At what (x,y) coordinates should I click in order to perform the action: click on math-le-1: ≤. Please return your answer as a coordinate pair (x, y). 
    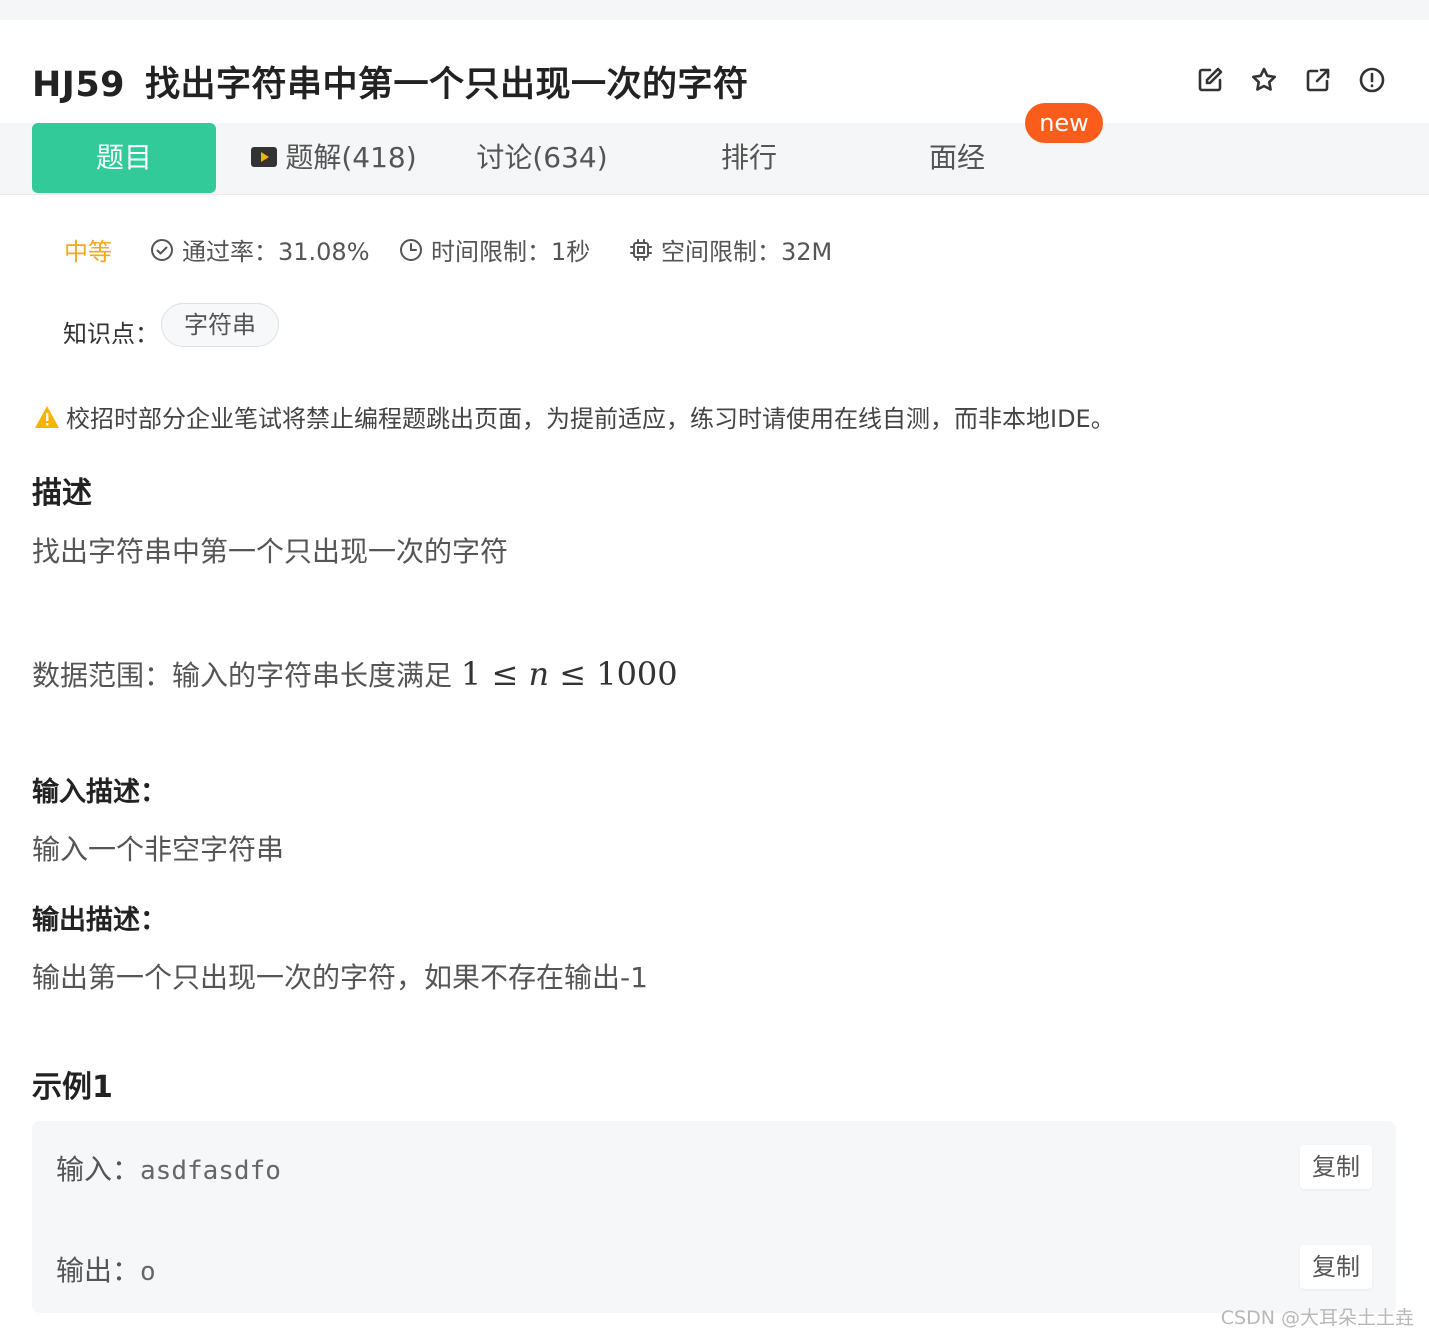
    Looking at the image, I should click on (505, 674).